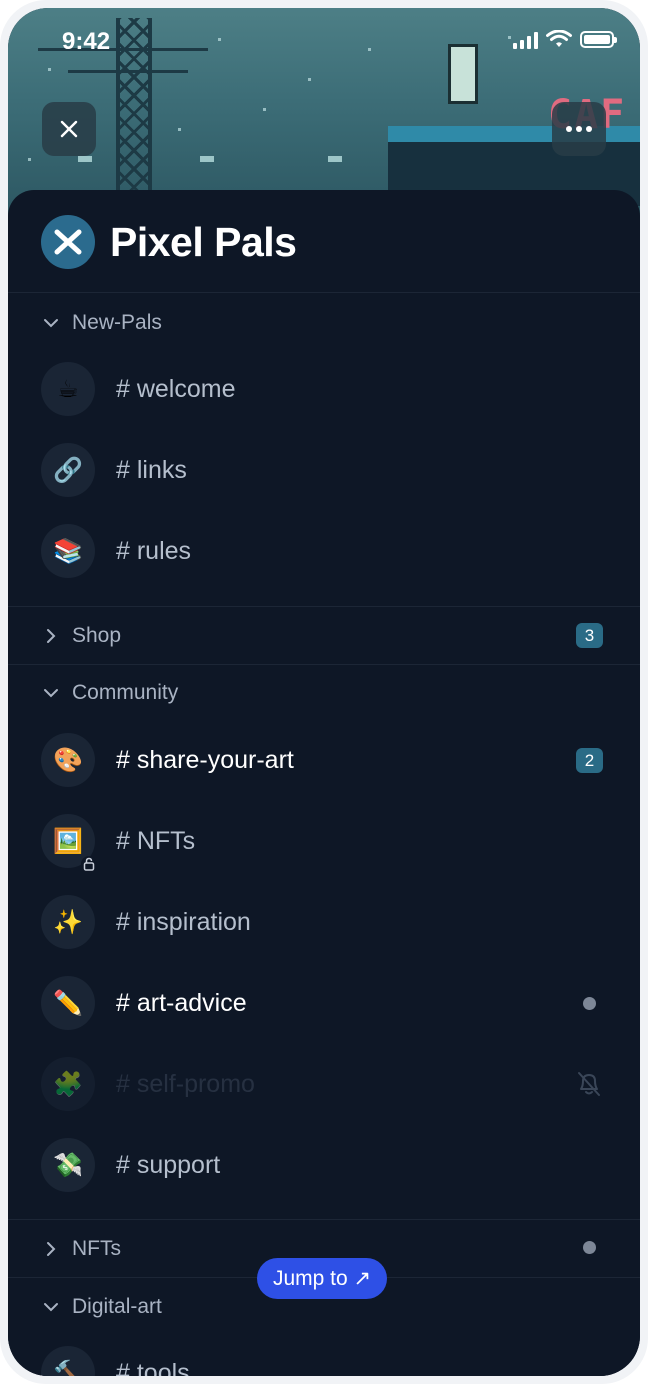 The height and width of the screenshot is (1384, 648). What do you see at coordinates (559, 38) in the screenshot?
I see `wifi-icon` at bounding box center [559, 38].